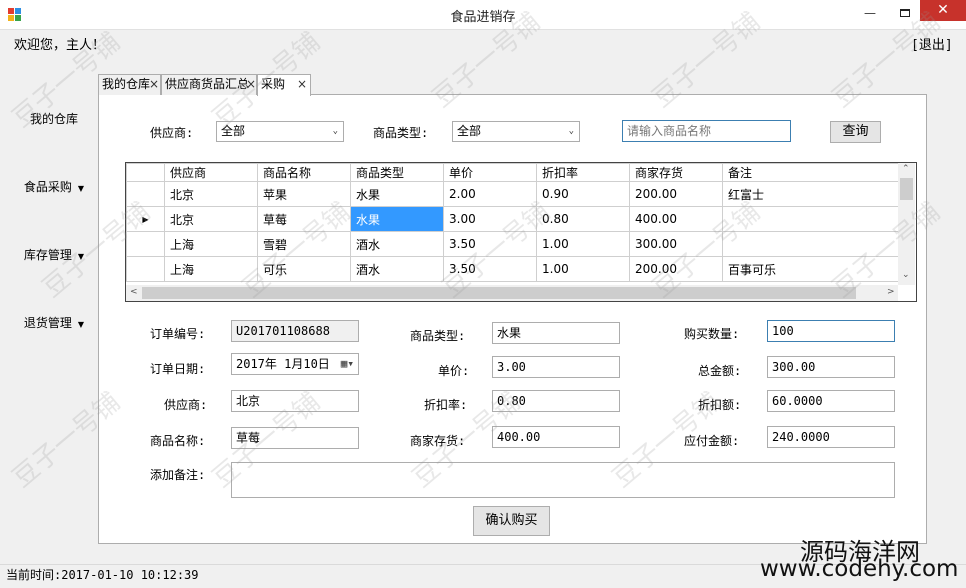 The image size is (966, 588). Describe the element at coordinates (295, 331) in the screenshot. I see `order-no-field: U201701108688` at that location.